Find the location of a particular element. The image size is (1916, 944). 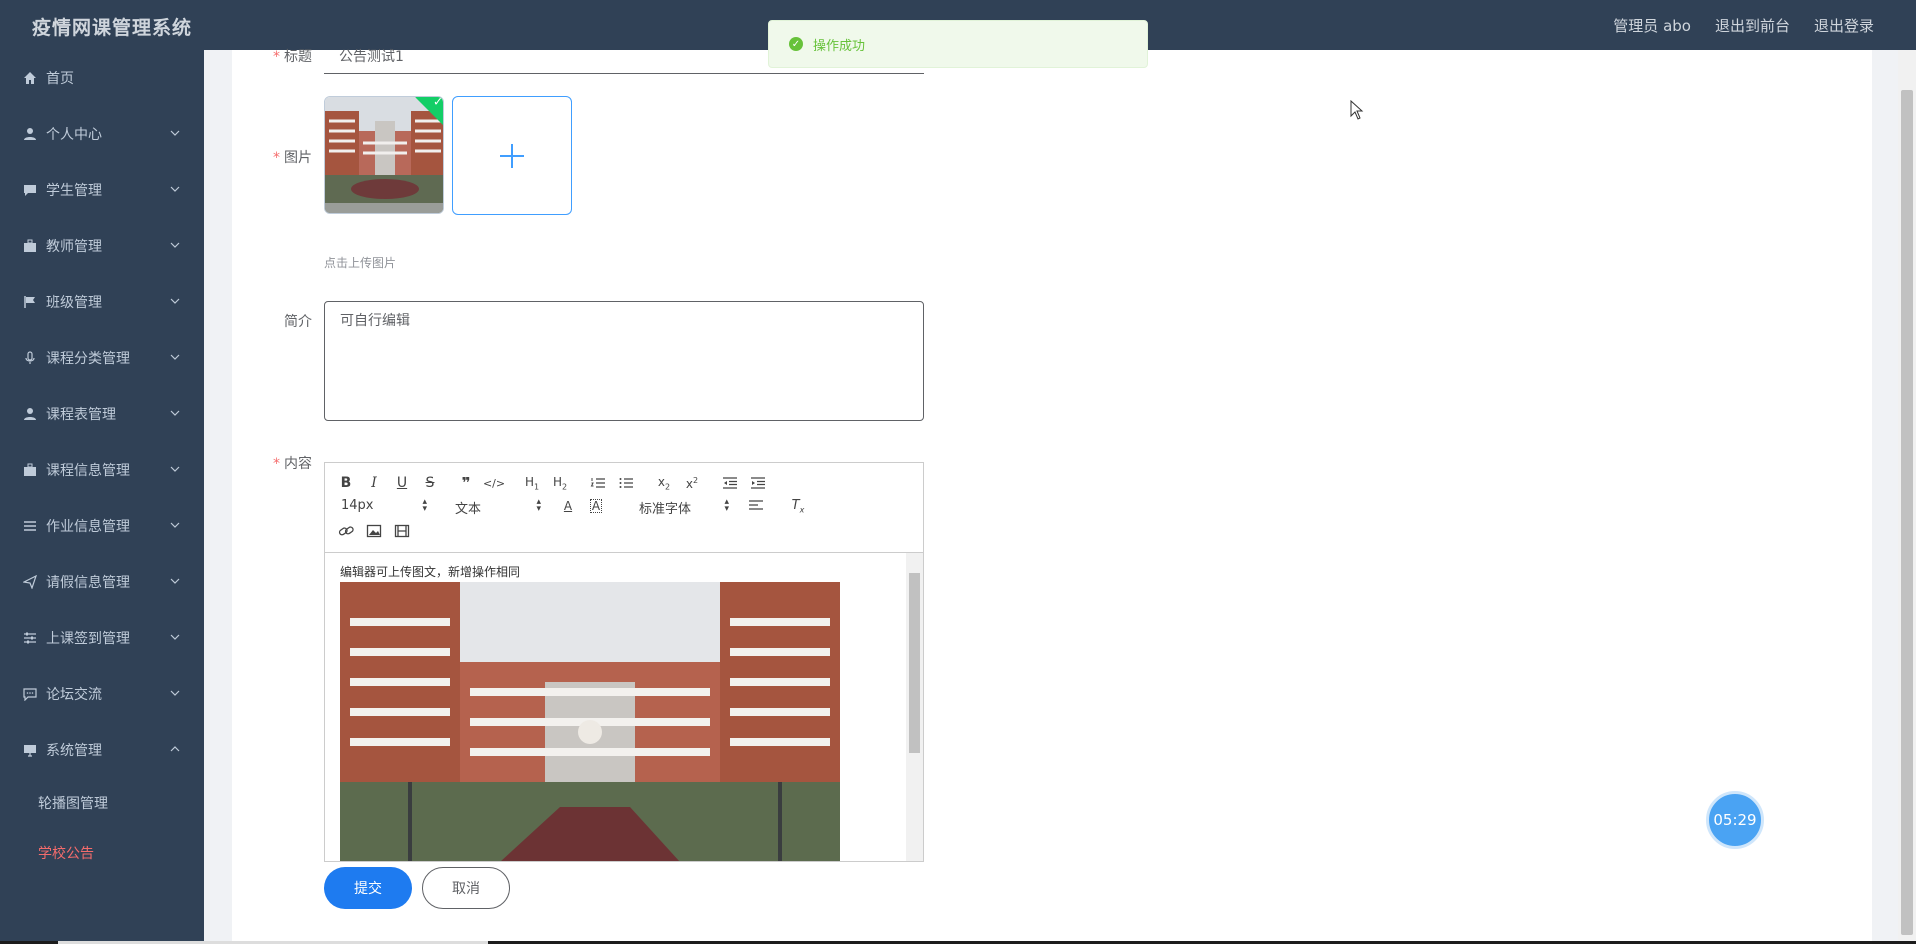

heading-1-icon: H1 is located at coordinates (532, 483).